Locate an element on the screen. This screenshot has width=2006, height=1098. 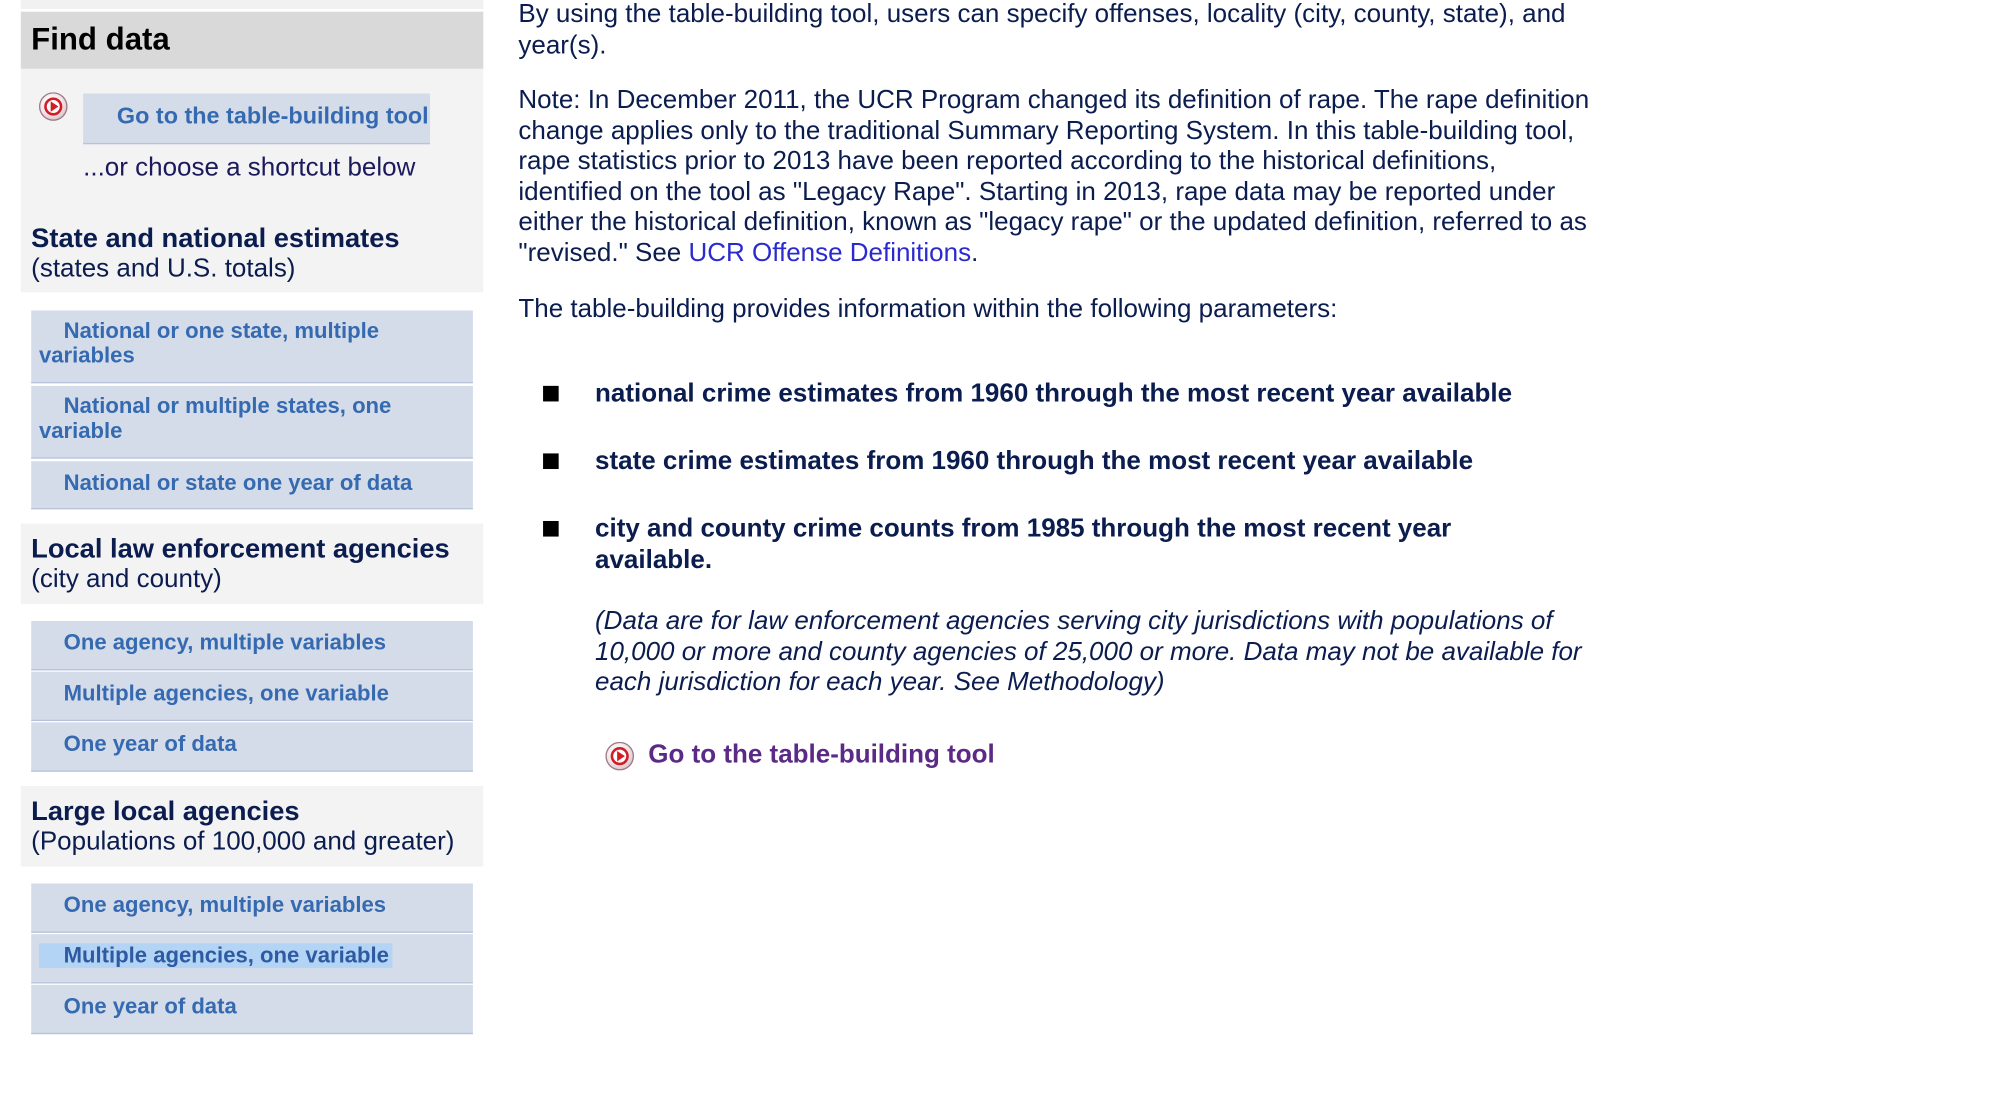
sidebar-link-national-state-one-year: National or state one year of data is located at coordinates (252, 485).